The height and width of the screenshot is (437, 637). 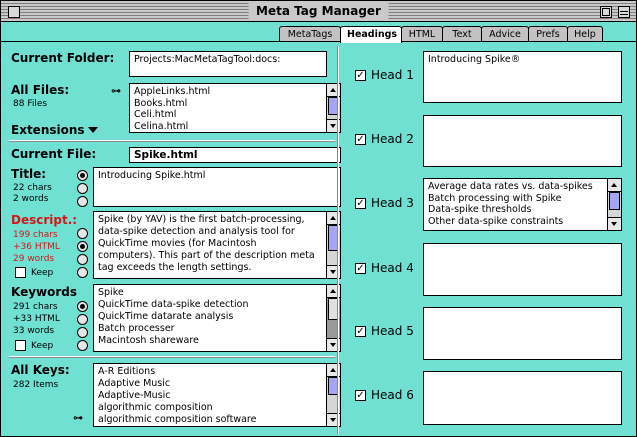 What do you see at coordinates (392, 395) in the screenshot?
I see `head-6-label: Head 6` at bounding box center [392, 395].